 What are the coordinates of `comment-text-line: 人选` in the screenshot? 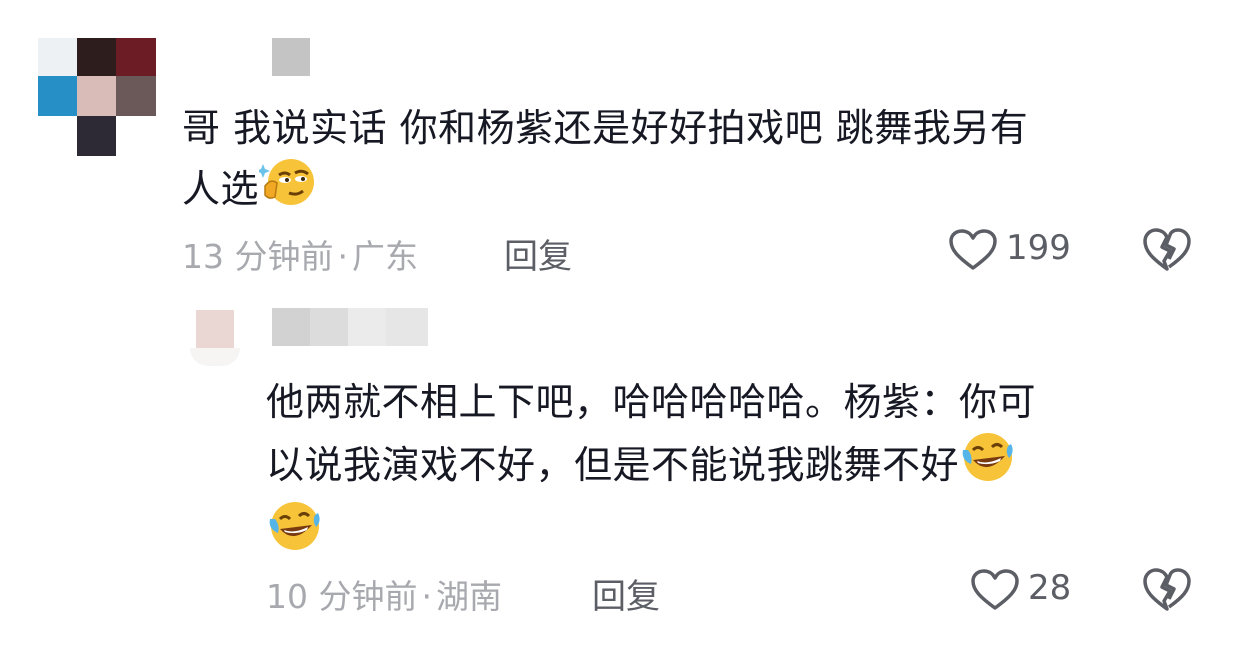 It's located at (221, 189).